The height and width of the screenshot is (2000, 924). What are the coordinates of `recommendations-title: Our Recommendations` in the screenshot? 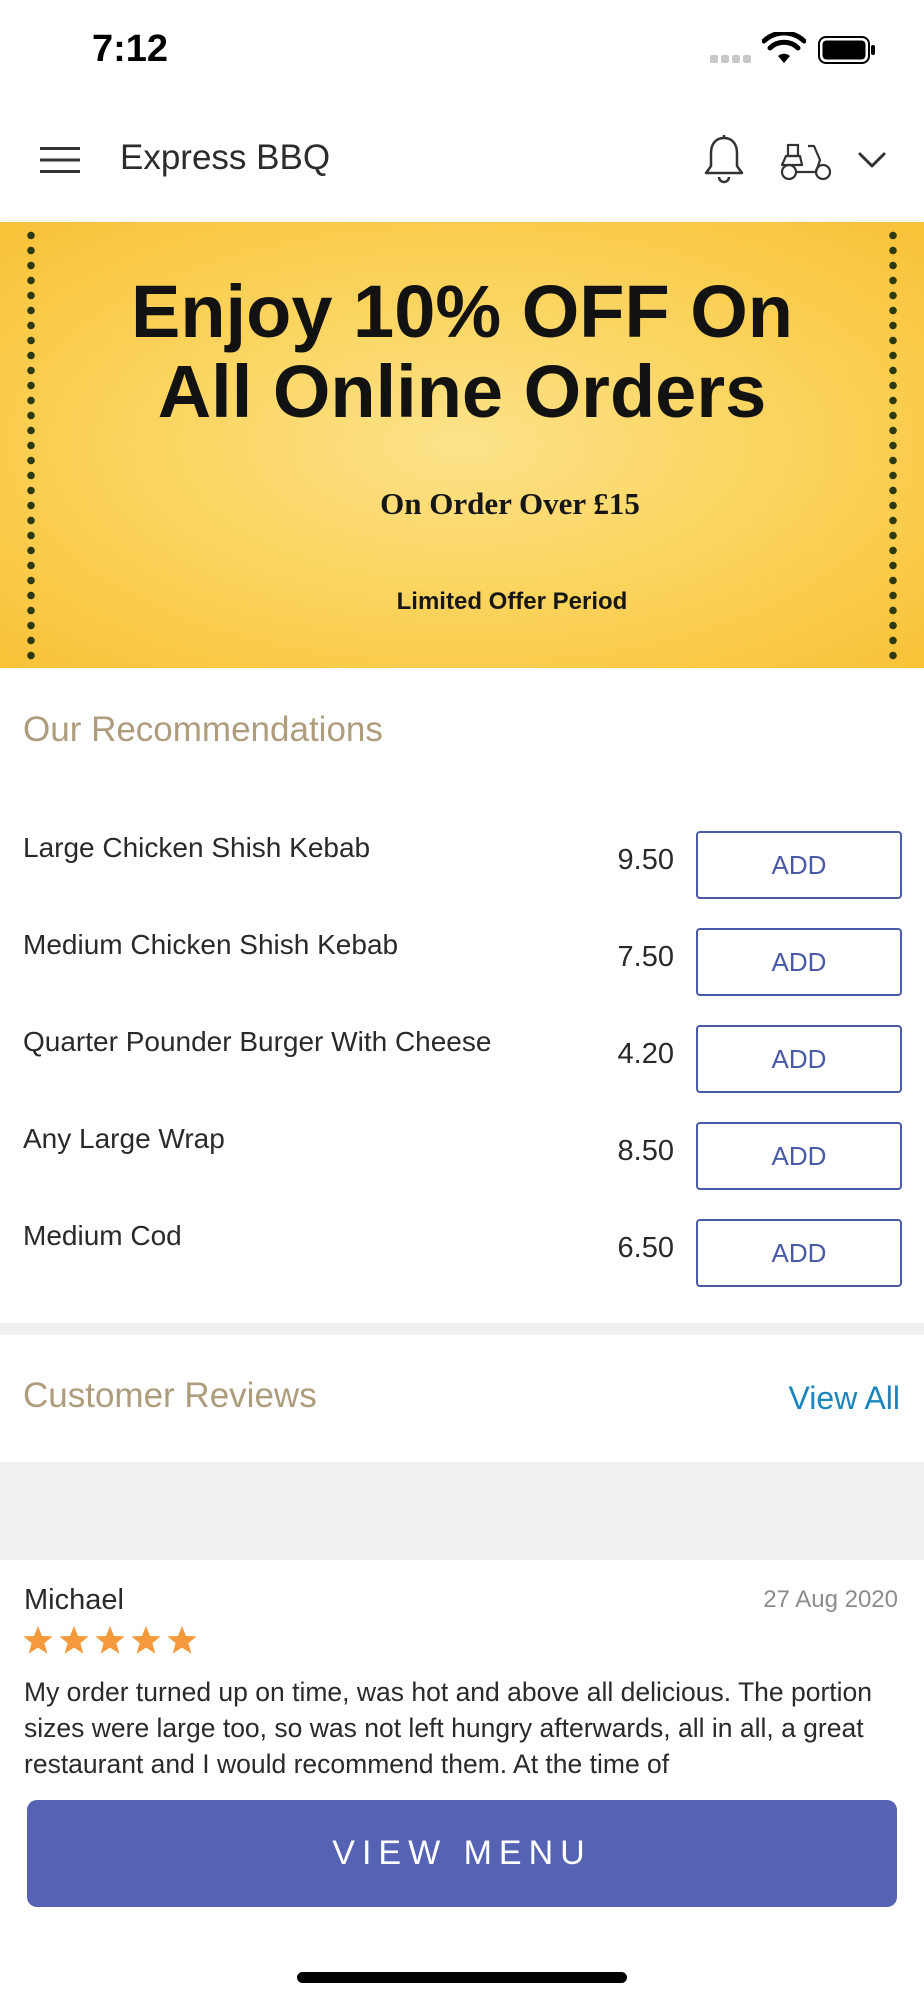 It's located at (203, 729).